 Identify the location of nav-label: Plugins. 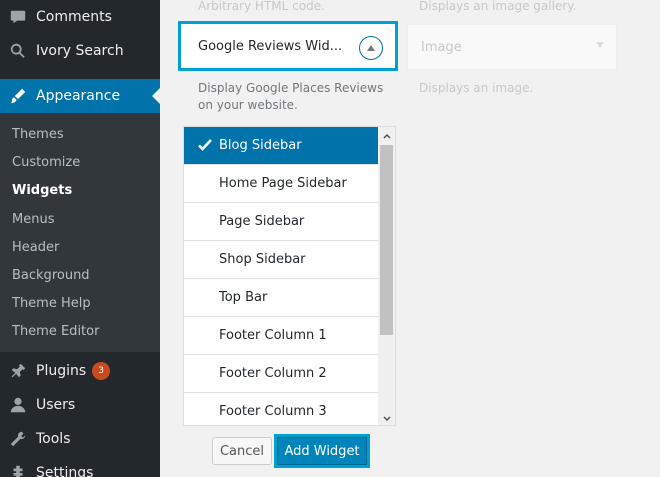
(61, 371).